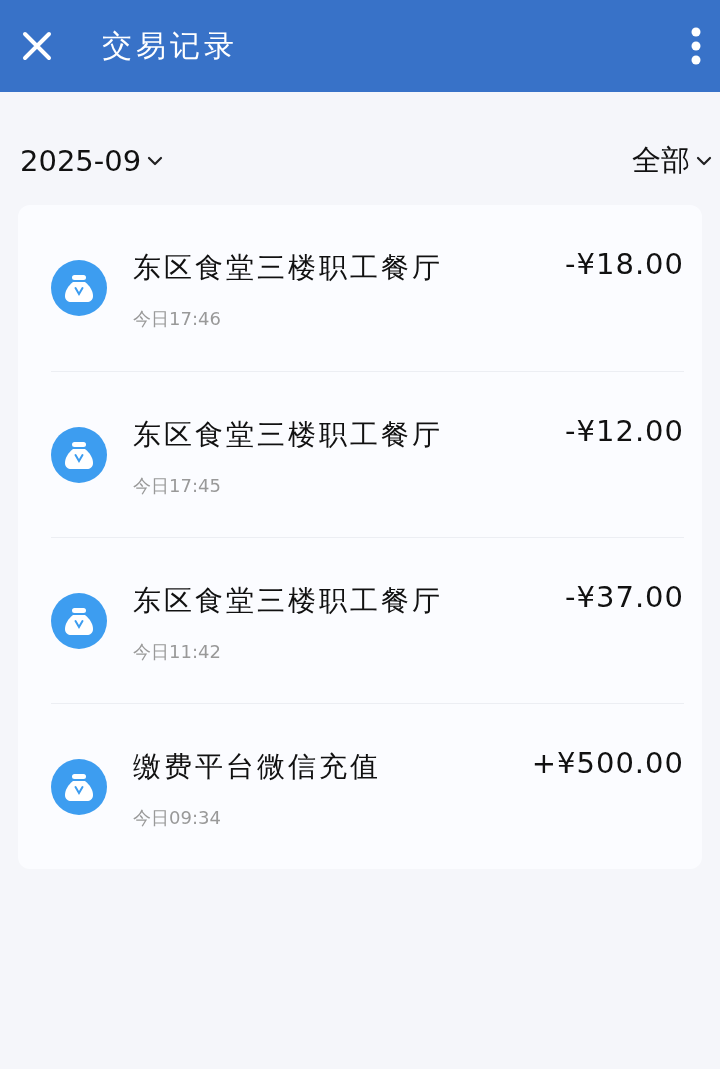 The width and height of the screenshot is (720, 1069). I want to click on more-button, so click(696, 46).